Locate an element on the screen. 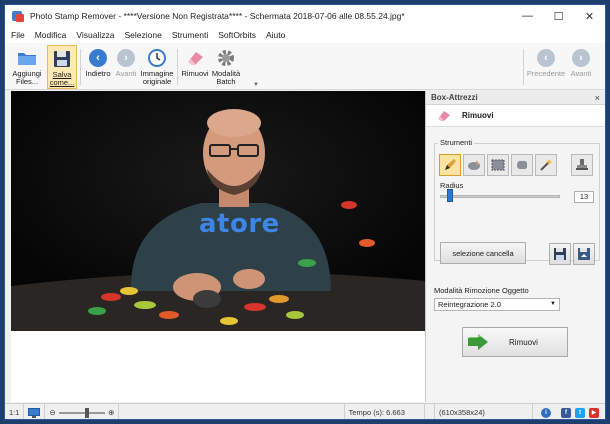  next-button: › Avanti is located at coordinates (581, 67).